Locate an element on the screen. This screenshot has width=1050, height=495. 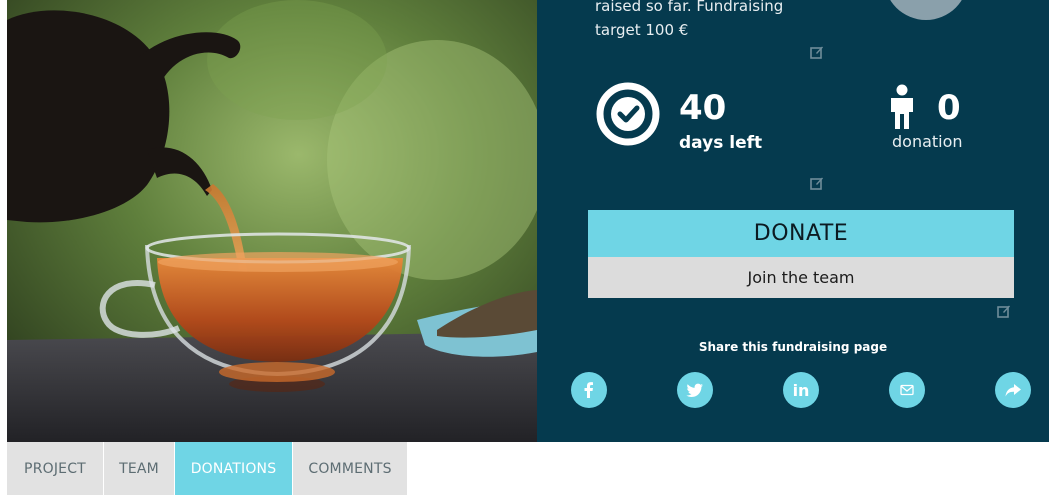
share-title: Share this fundraising page is located at coordinates (793, 347).